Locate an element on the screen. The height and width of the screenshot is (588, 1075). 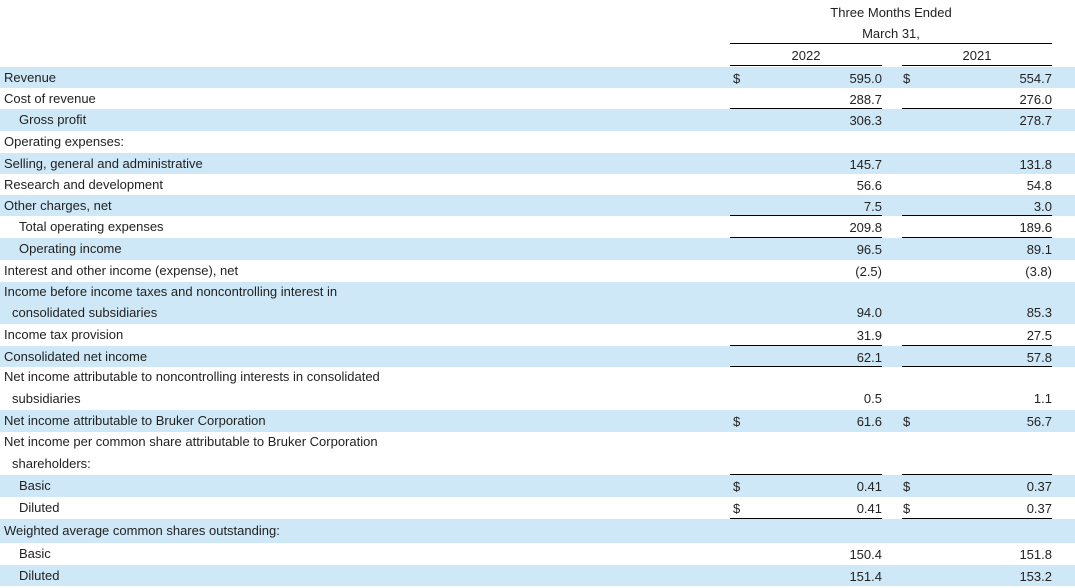
table-row: Basic 150.4 151.8 is located at coordinates (537, 554).